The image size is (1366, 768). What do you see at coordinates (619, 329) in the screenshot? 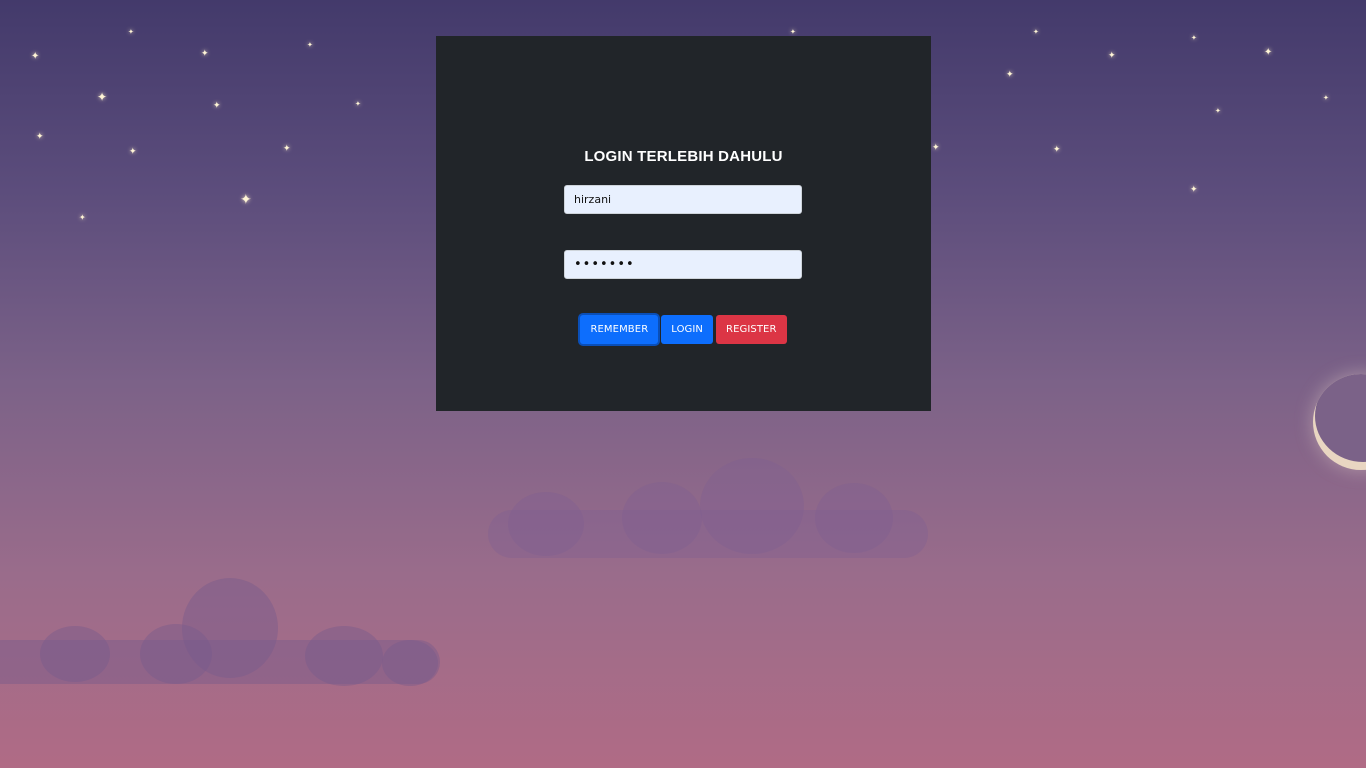
I see `remember-button: REMEMBER` at bounding box center [619, 329].